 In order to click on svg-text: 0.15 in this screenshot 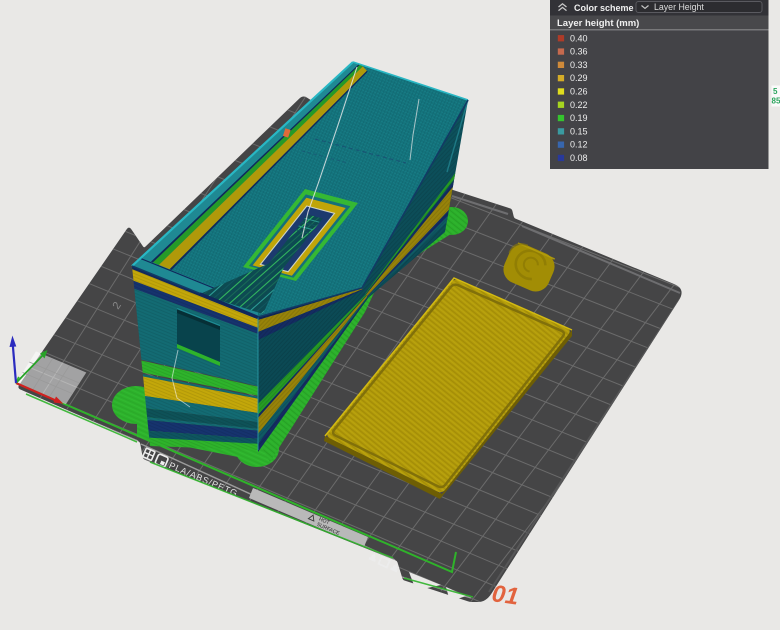, I will do `click(579, 131)`.